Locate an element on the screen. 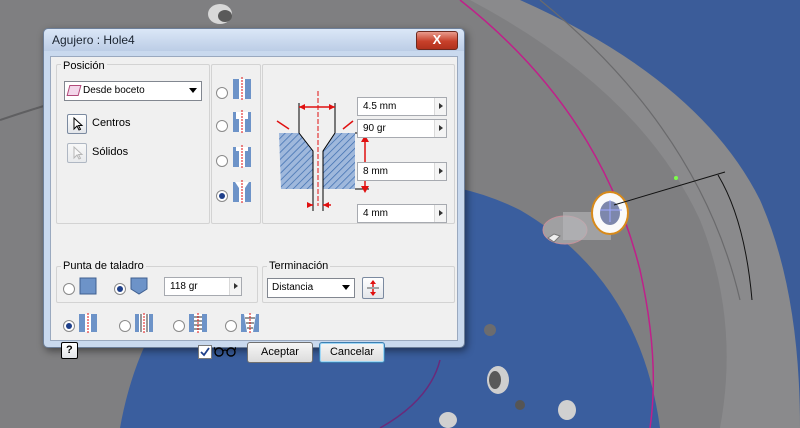  angle-value: 90 gr is located at coordinates (374, 128).